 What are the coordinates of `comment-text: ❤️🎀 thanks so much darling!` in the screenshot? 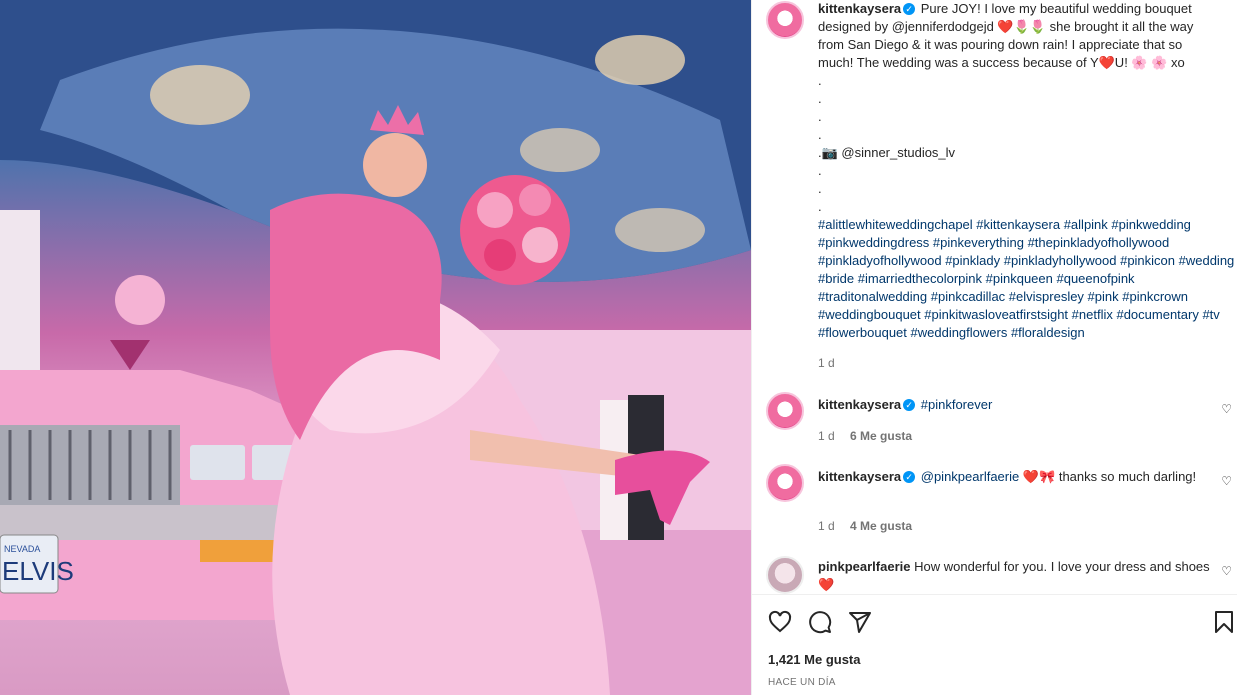 It's located at (1109, 476).